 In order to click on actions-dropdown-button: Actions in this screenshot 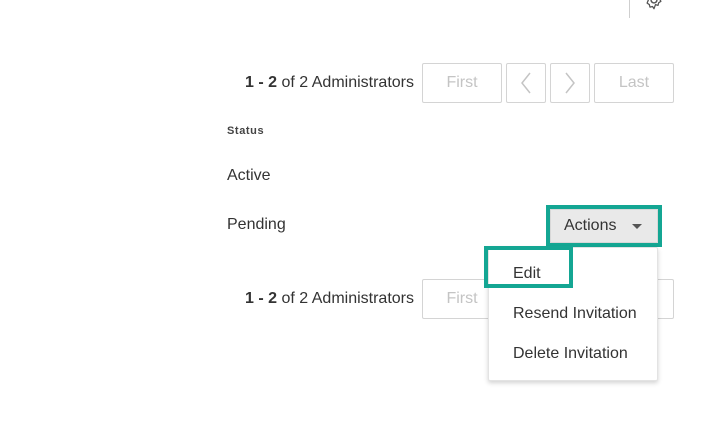, I will do `click(604, 226)`.